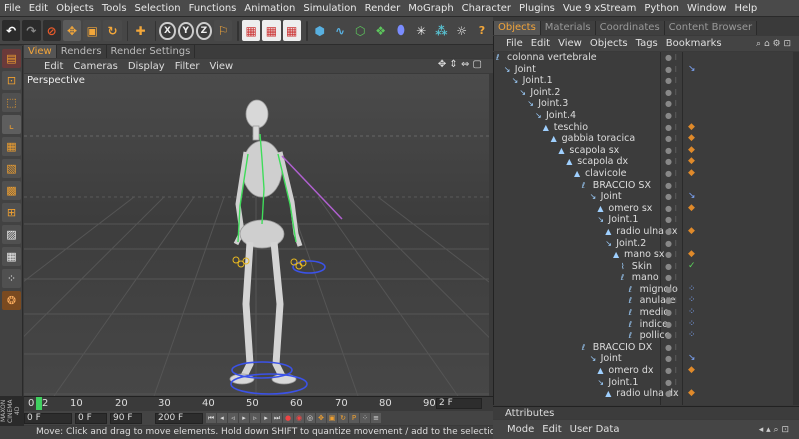 This screenshot has width=799, height=439. What do you see at coordinates (223, 30) in the screenshot?
I see `world-coordinates-icon: ⚐` at bounding box center [223, 30].